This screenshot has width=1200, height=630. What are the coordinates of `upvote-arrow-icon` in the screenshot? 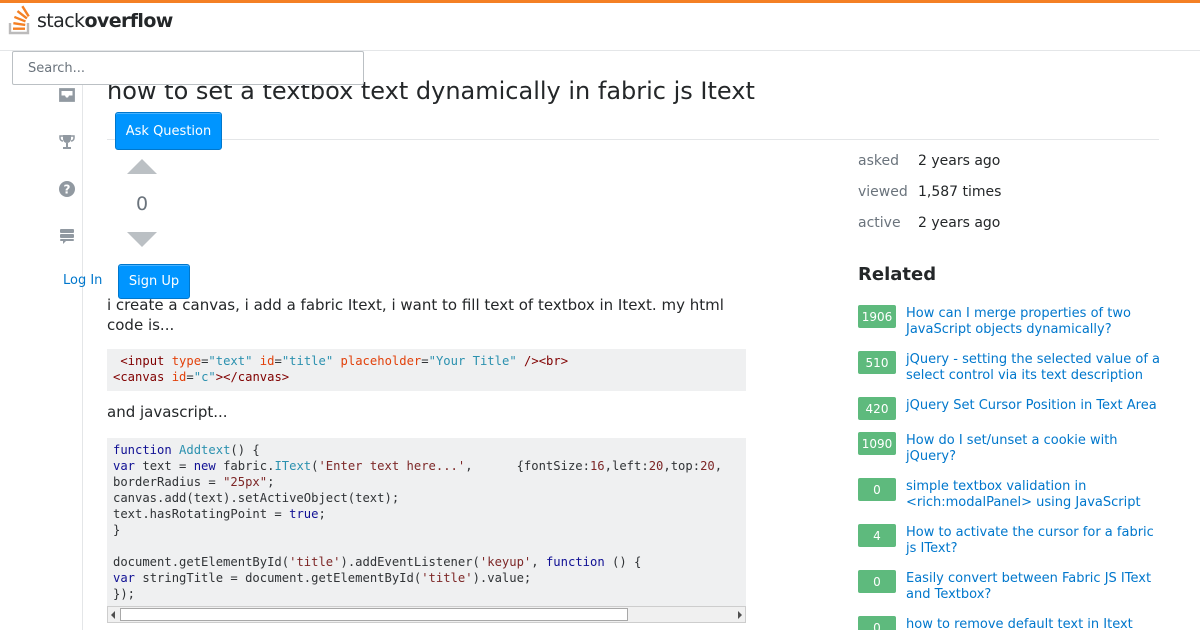 It's located at (142, 166).